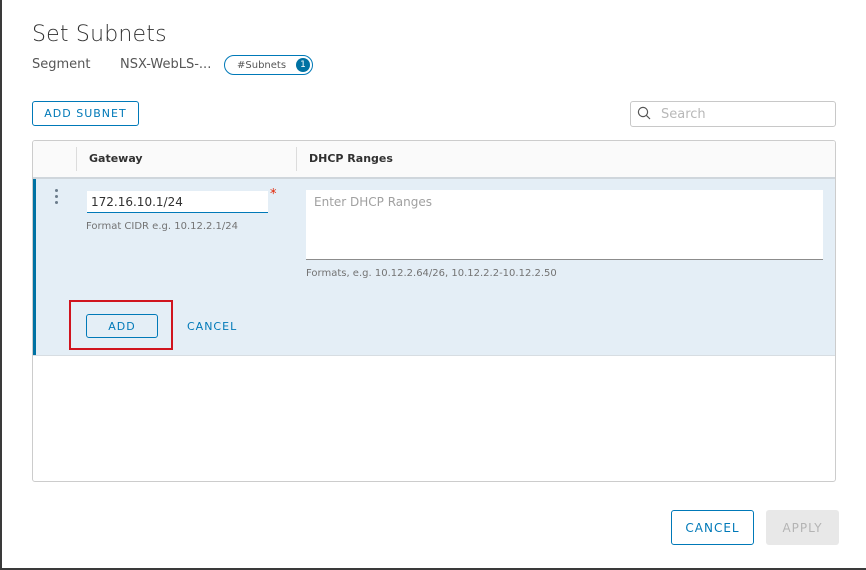 The image size is (866, 570). What do you see at coordinates (116, 158) in the screenshot?
I see `column-header-gateway: Gateway` at bounding box center [116, 158].